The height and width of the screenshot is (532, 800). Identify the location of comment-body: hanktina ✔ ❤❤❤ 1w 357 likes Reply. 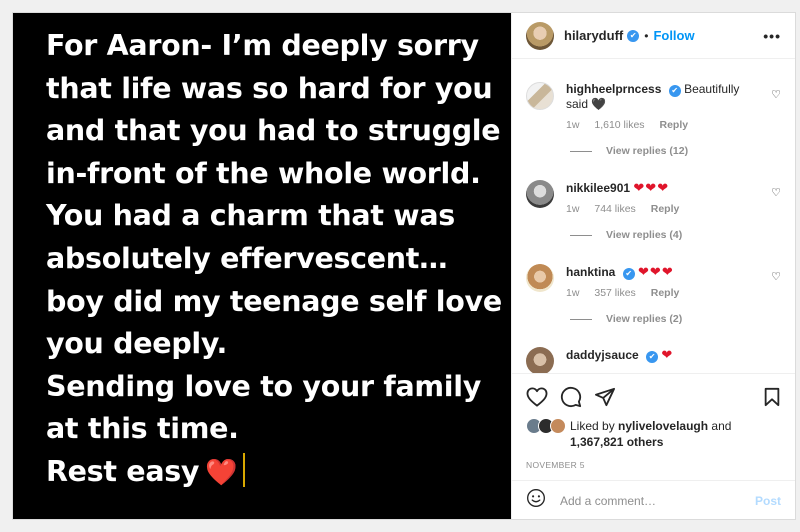
(661, 281).